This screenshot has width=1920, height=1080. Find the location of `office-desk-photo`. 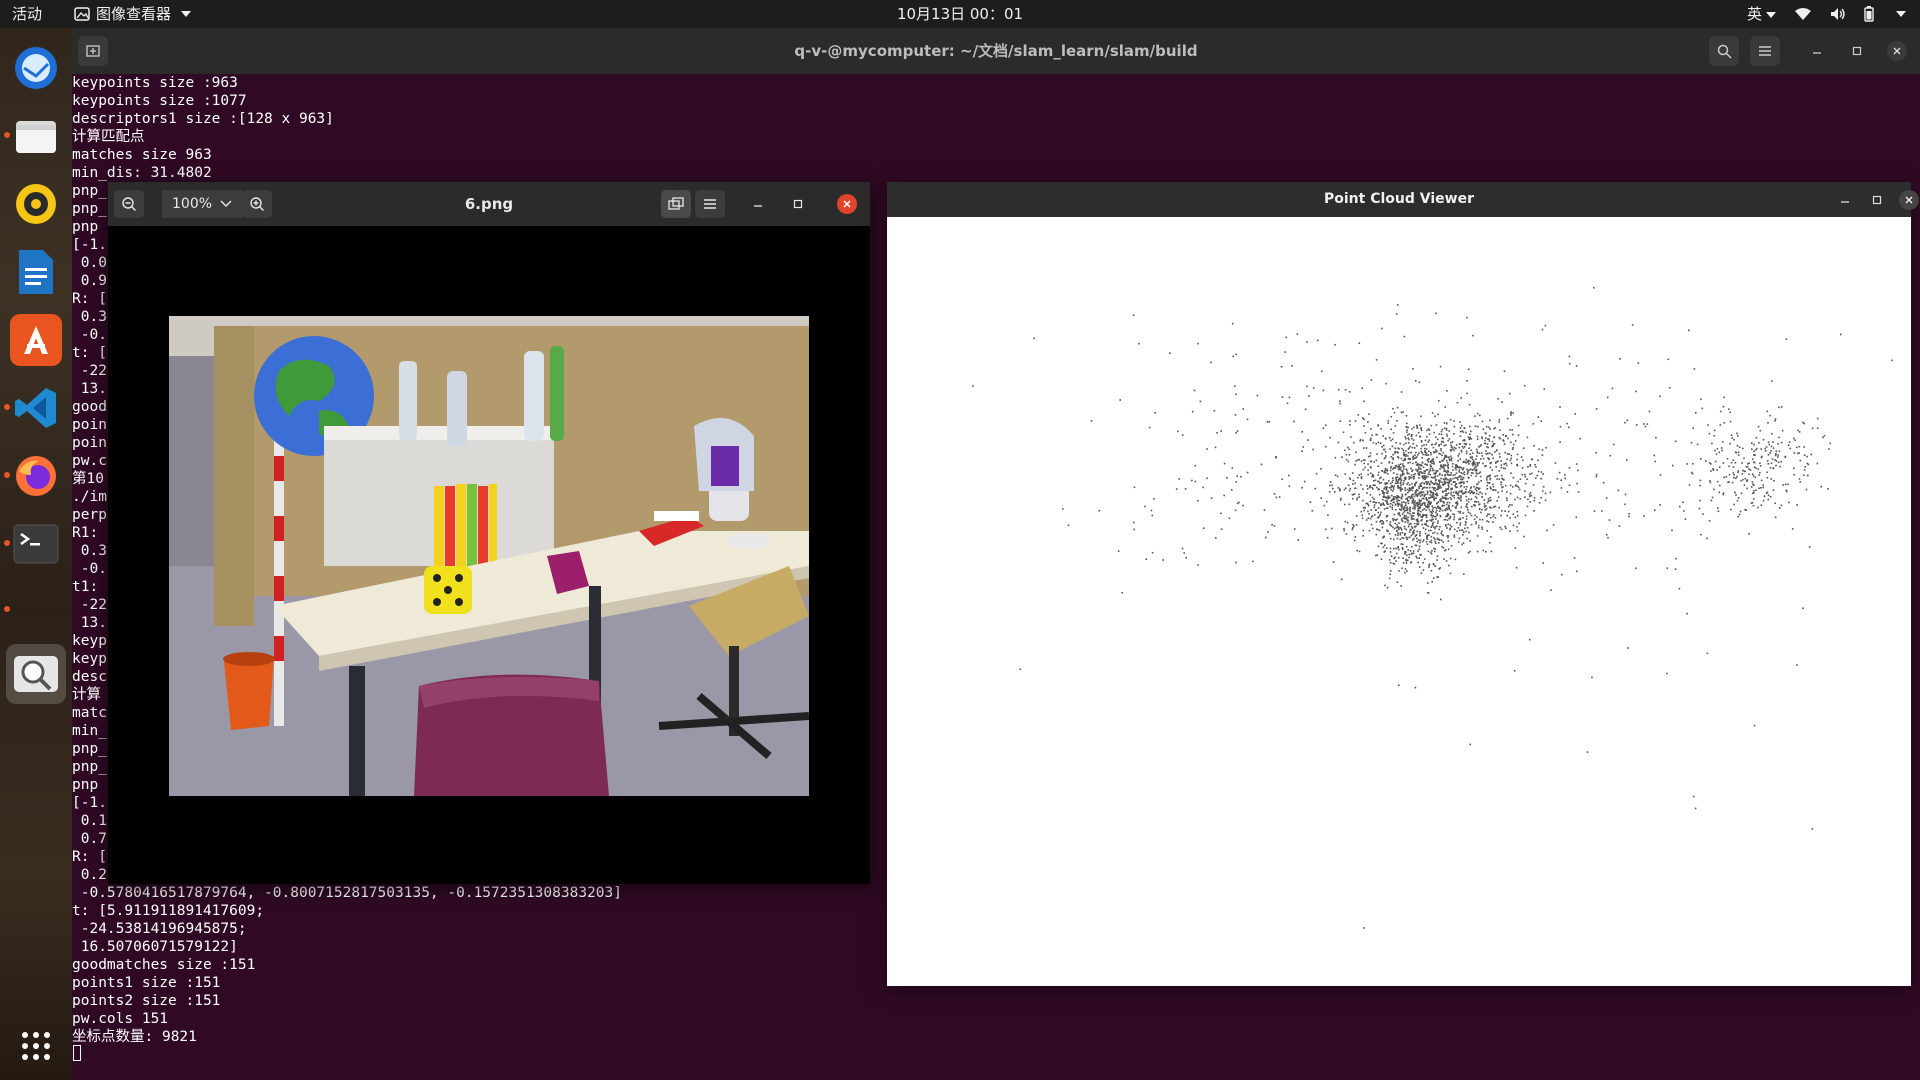

office-desk-photo is located at coordinates (489, 556).